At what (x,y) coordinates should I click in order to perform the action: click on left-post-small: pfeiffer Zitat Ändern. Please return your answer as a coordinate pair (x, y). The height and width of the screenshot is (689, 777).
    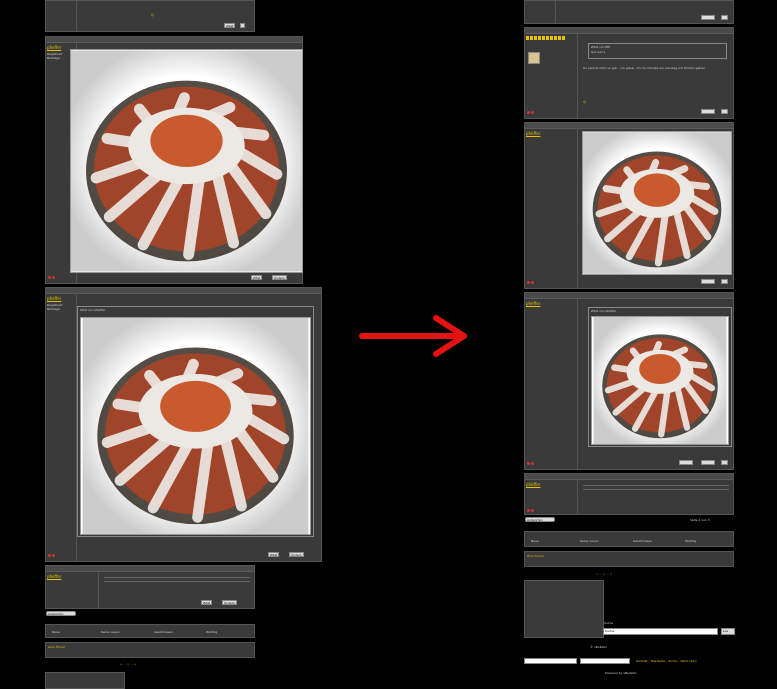
    Looking at the image, I should click on (150, 587).